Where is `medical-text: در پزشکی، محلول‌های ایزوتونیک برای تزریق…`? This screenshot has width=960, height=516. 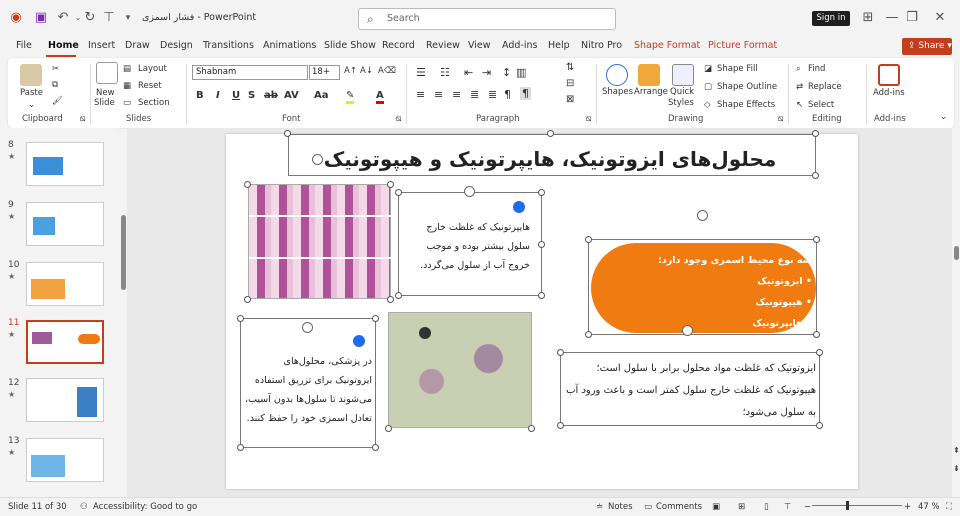
medical-text: در پزشکی، محلول‌های ایزوتونیک برای تزریق… is located at coordinates (308, 390).